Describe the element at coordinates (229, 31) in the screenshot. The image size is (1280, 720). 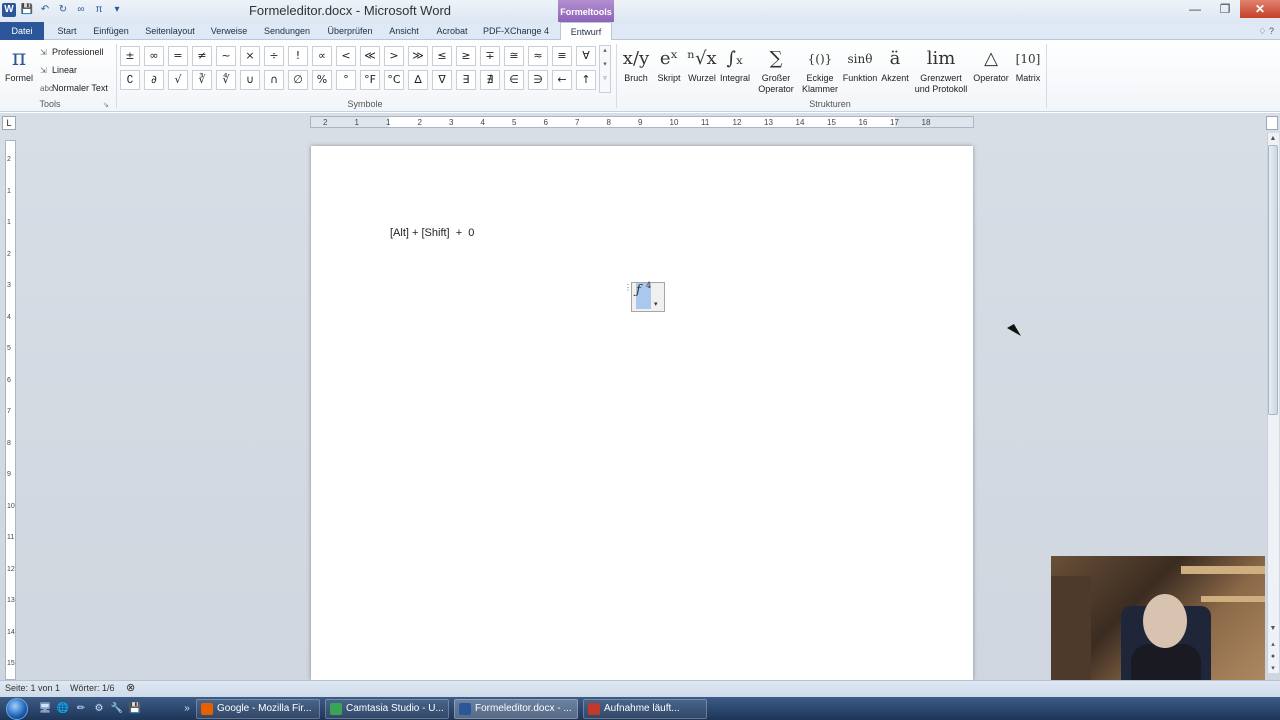
I see `tab-verweise: Verweise` at that location.